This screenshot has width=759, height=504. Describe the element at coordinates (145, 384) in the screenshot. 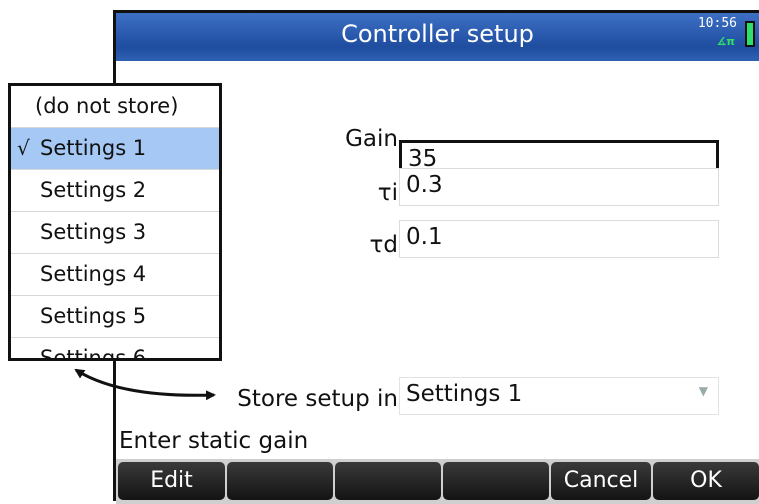

I see `connector-arrow-icon` at that location.